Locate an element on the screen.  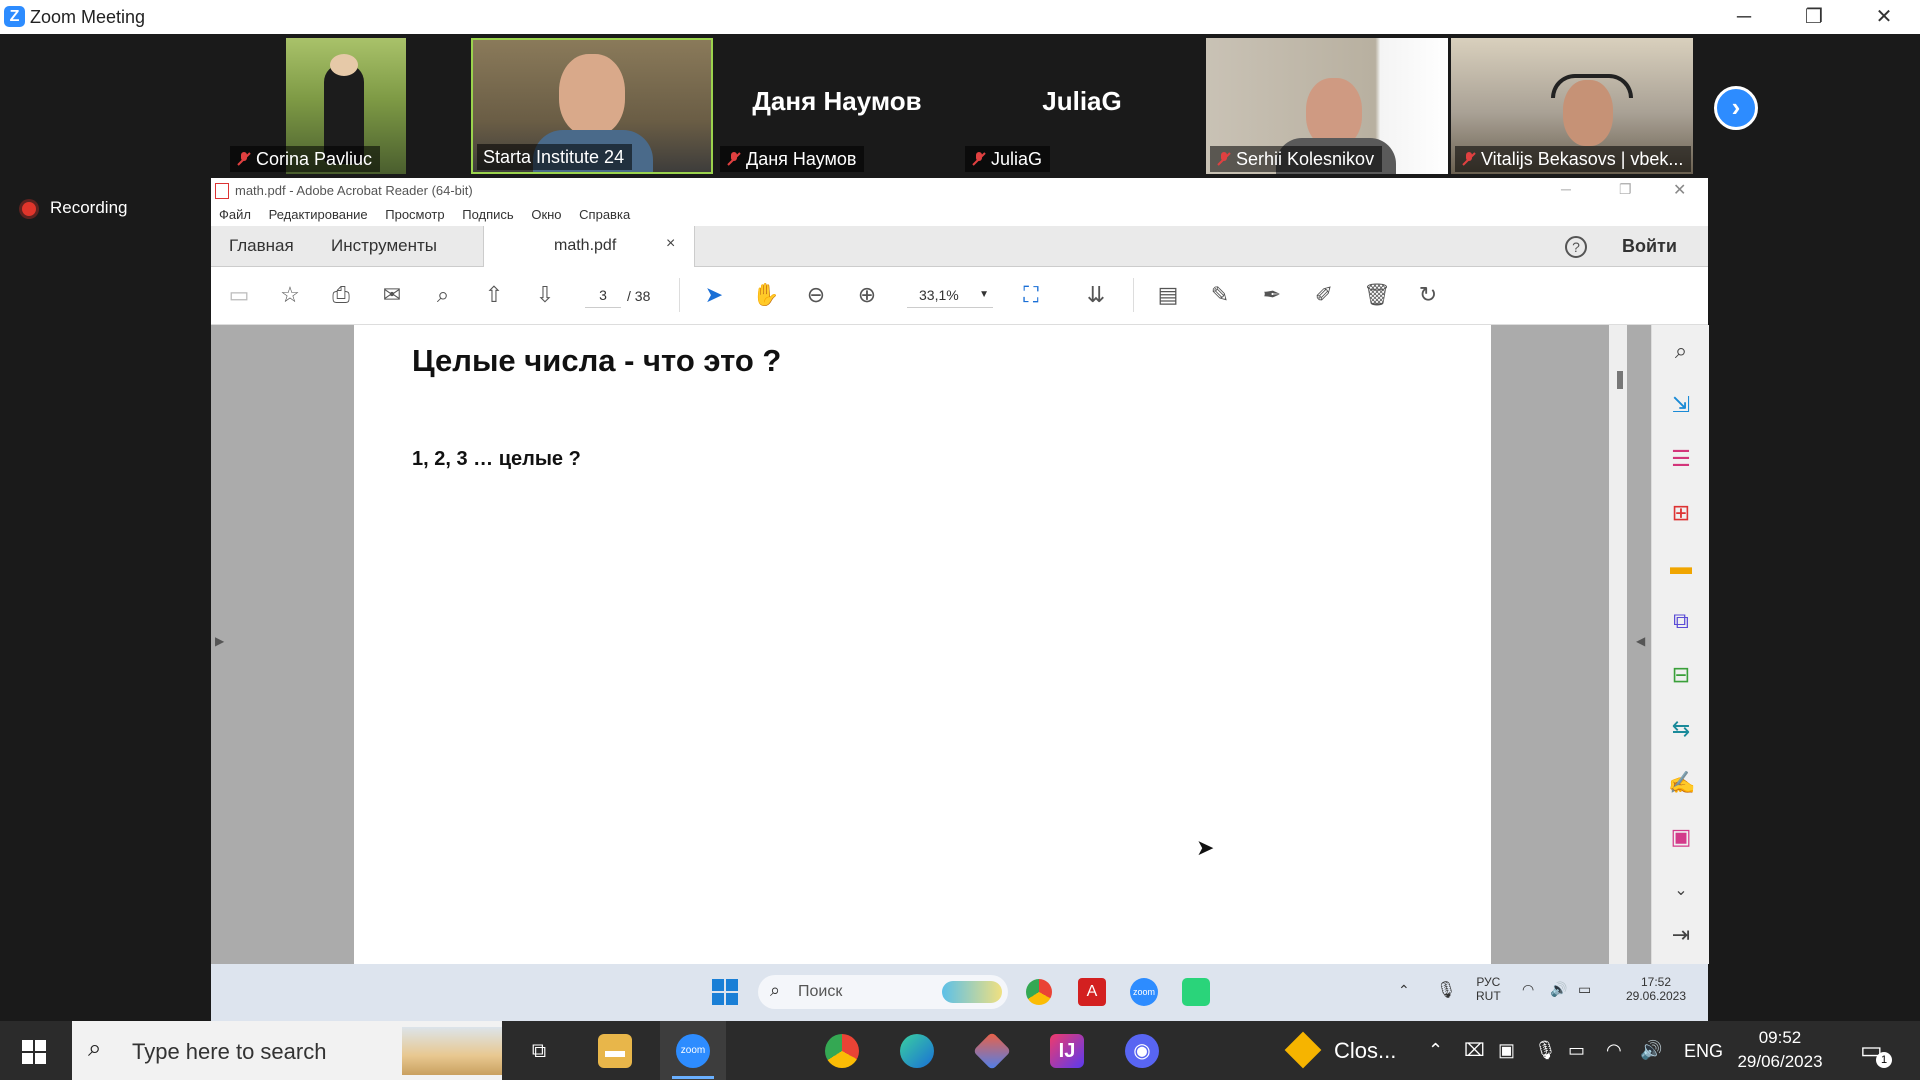
more-tools-icon: ▣ is located at coordinates (1681, 837).